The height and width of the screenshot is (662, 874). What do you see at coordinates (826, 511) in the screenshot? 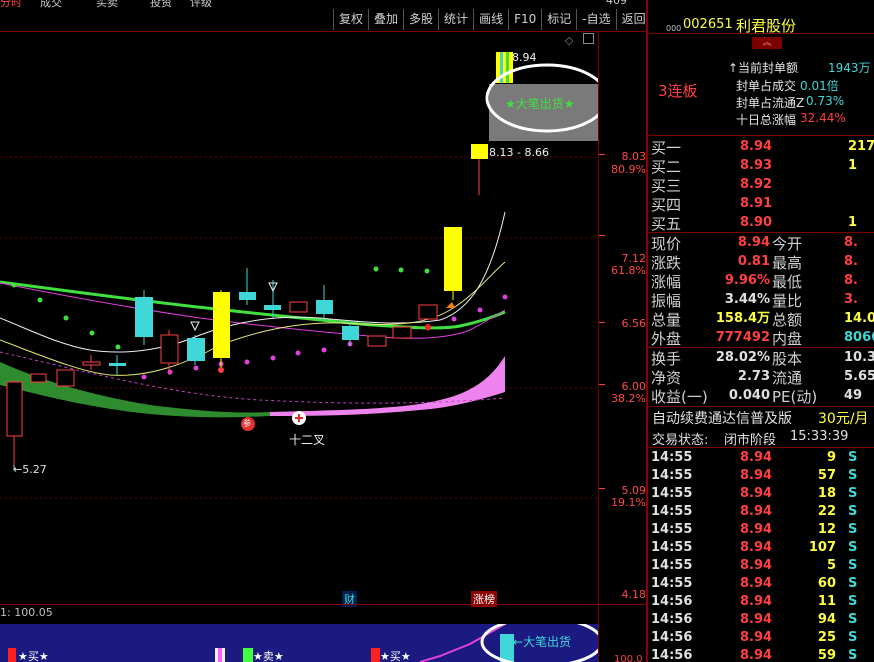
I see `tick-volume: 22` at bounding box center [826, 511].